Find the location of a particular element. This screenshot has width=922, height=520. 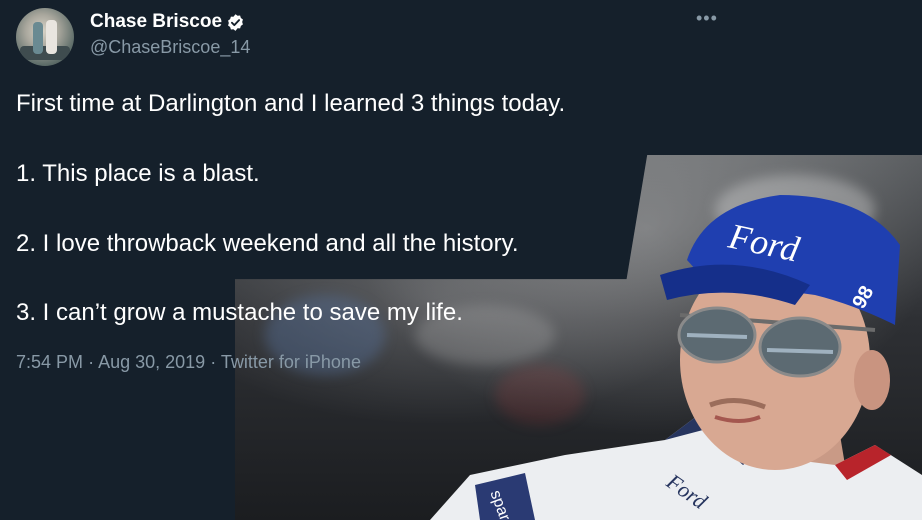

handle: @ChaseBriscoe_14 is located at coordinates (170, 47).